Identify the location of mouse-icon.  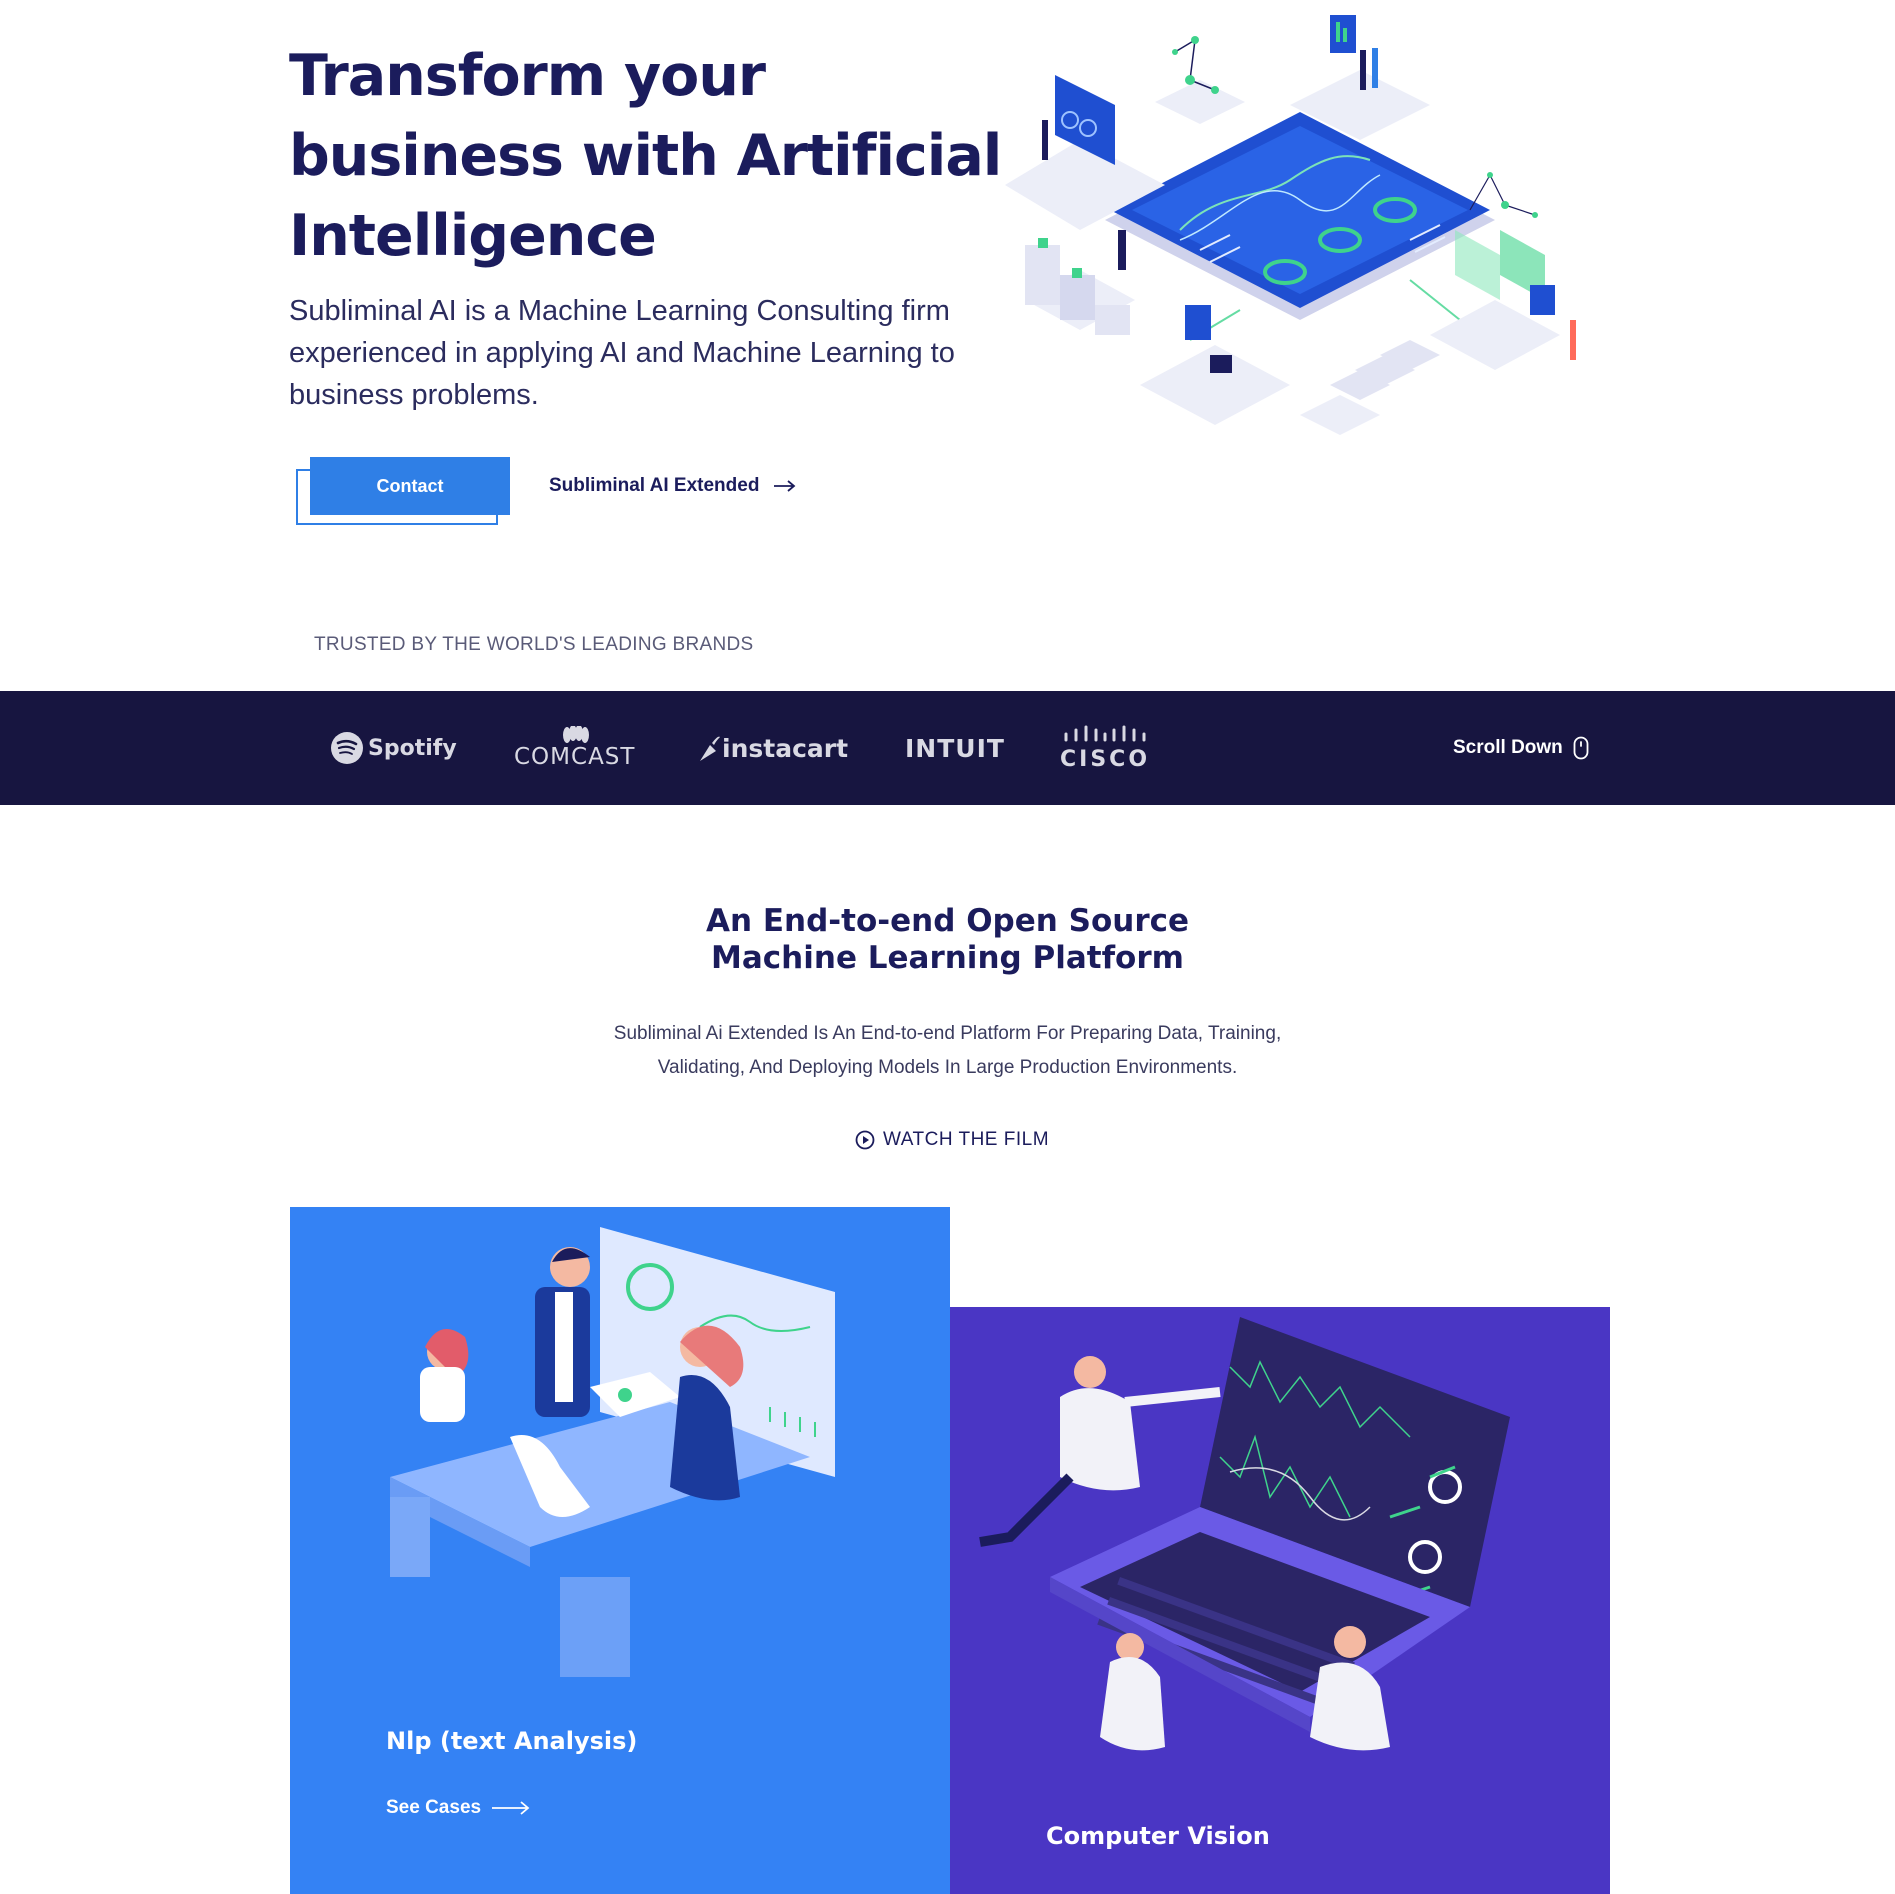
(1581, 748).